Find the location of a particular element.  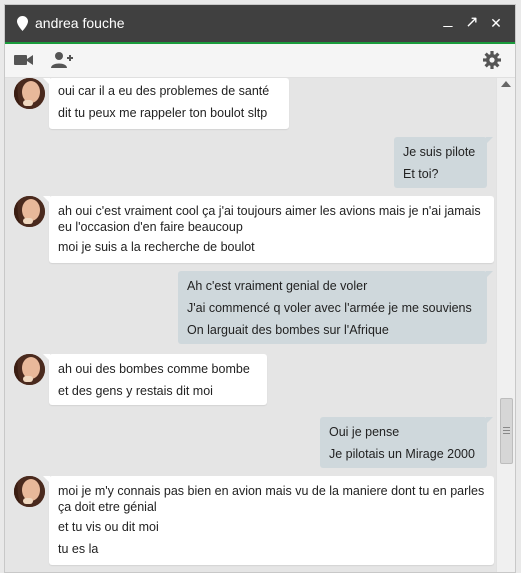

settings-gear-icon is located at coordinates (492, 60).